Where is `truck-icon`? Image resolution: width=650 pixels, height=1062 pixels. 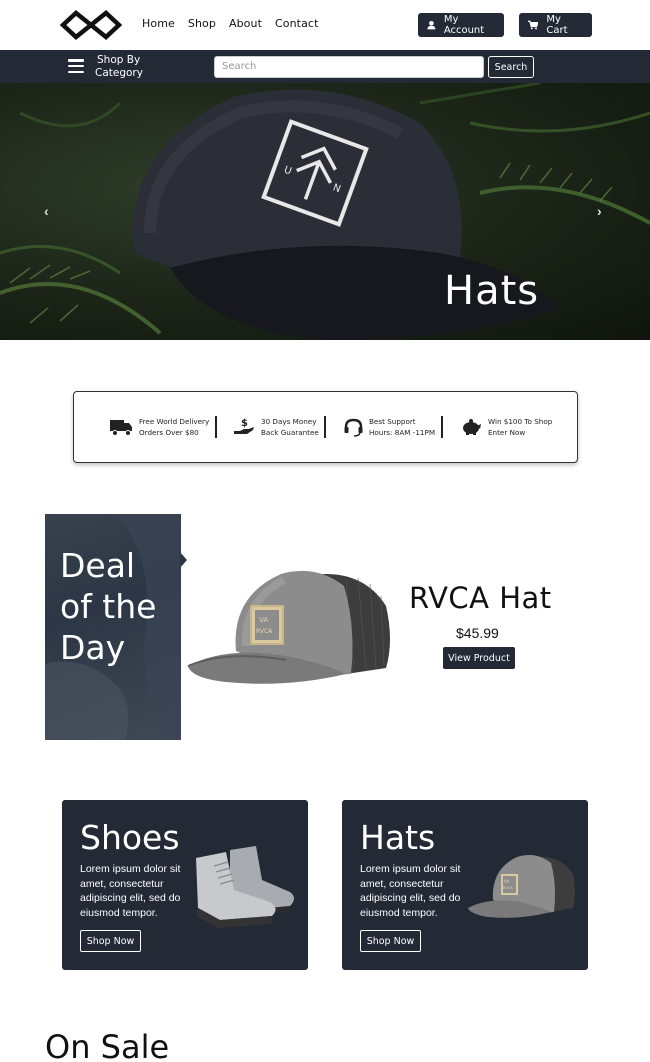
truck-icon is located at coordinates (121, 428).